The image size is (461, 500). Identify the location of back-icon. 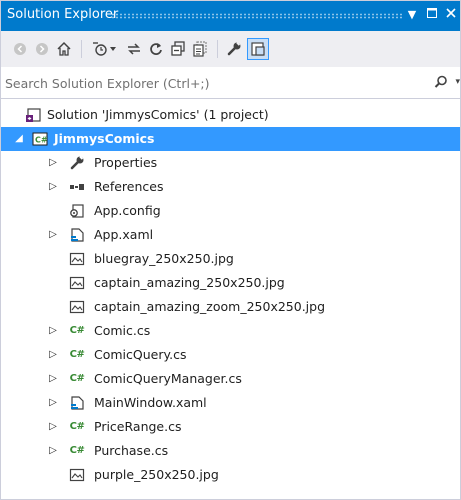
(20, 49).